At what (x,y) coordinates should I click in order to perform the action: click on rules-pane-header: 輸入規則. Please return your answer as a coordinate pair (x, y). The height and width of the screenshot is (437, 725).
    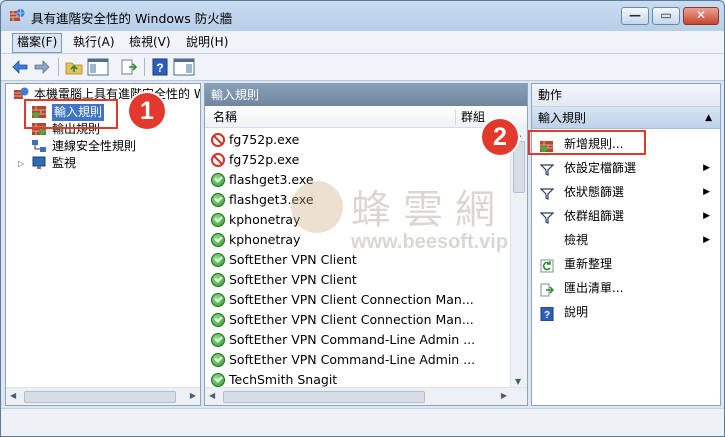
    Looking at the image, I should click on (366, 95).